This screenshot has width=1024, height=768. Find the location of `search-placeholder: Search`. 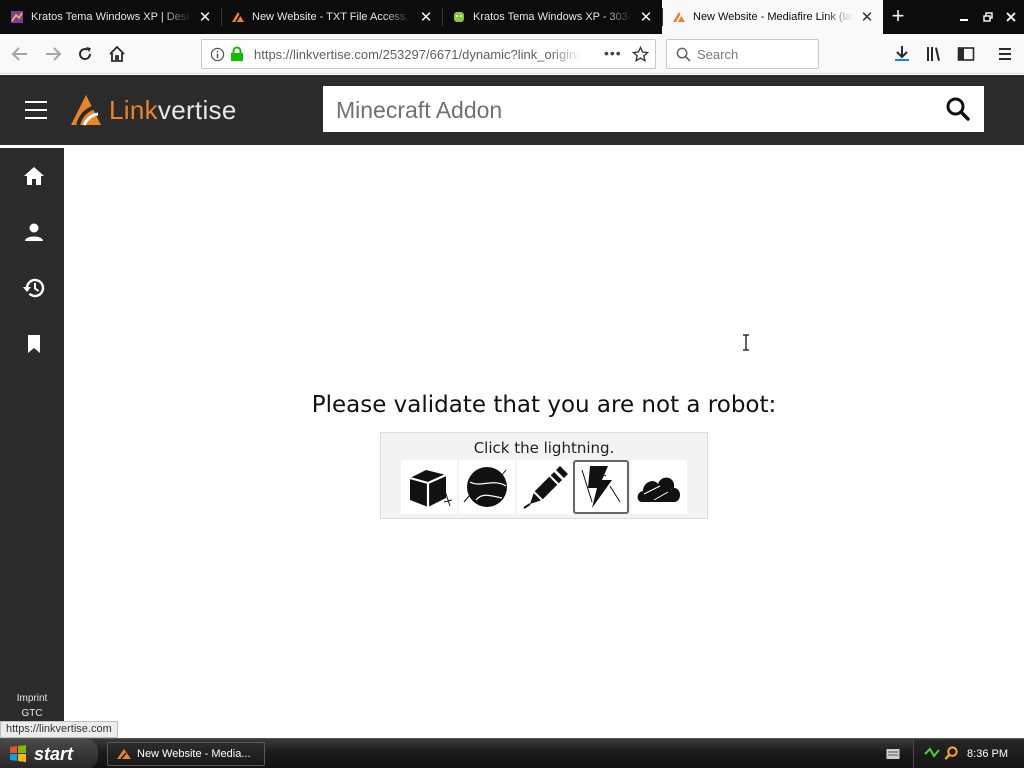

search-placeholder: Search is located at coordinates (718, 54).